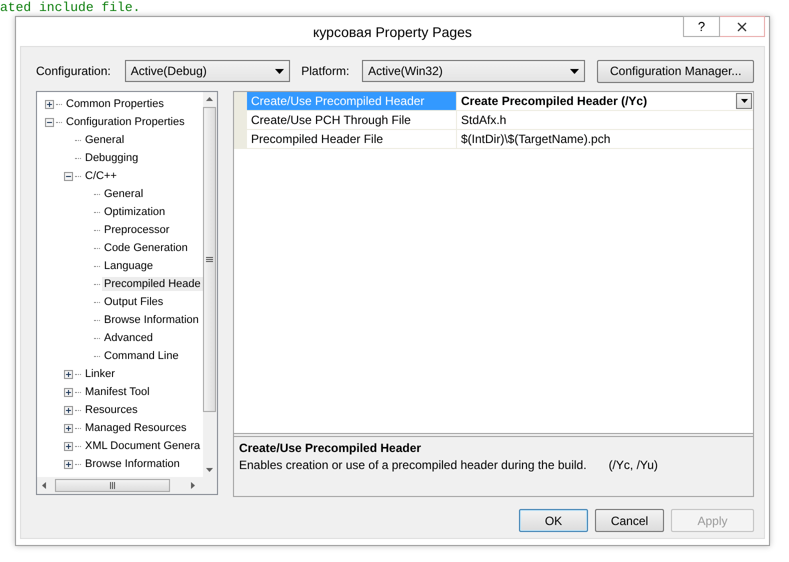 This screenshot has height=562, width=789. What do you see at coordinates (152, 284) in the screenshot?
I see `tree-item: Precompiled Heade` at bounding box center [152, 284].